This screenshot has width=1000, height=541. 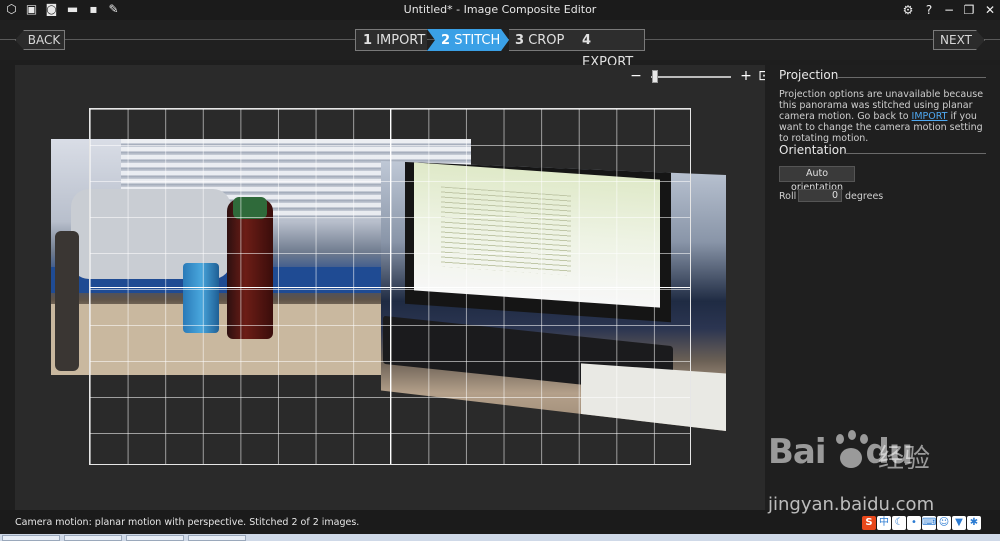 I want to click on taskbar, so click(x=500, y=537).